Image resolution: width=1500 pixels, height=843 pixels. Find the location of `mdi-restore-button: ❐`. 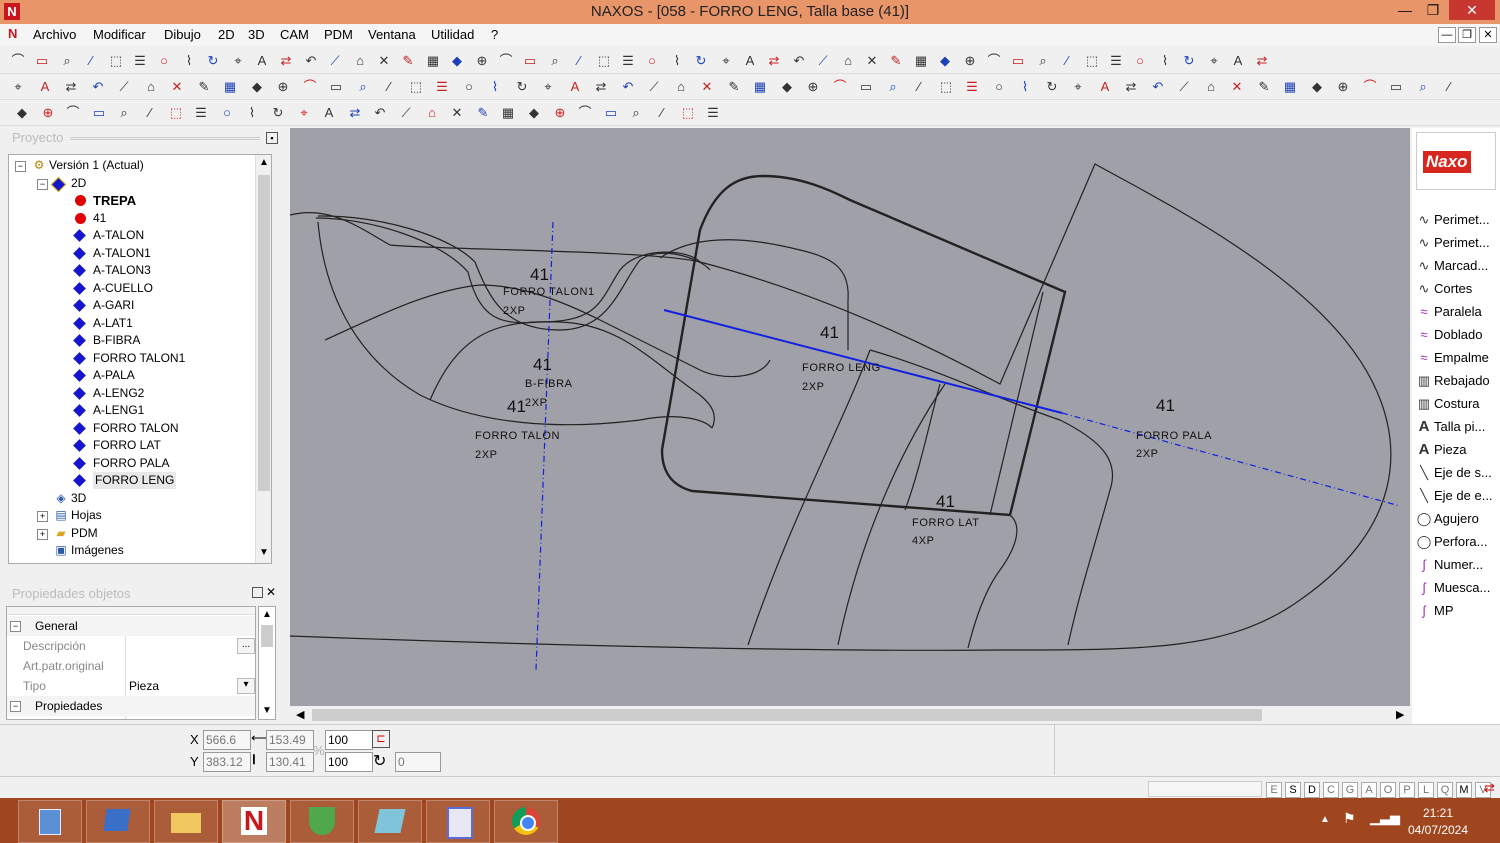

mdi-restore-button: ❐ is located at coordinates (1467, 35).